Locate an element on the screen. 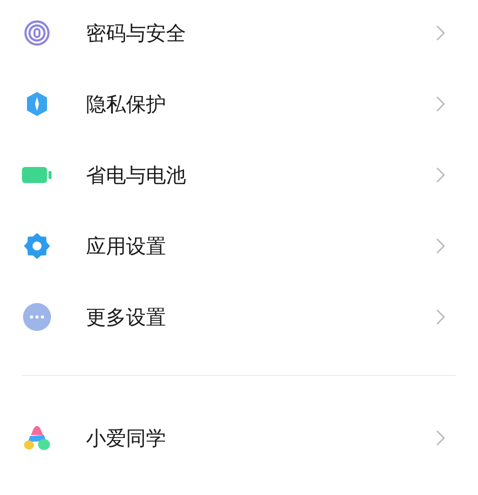 The image size is (478, 495). battery-icon is located at coordinates (37, 175).